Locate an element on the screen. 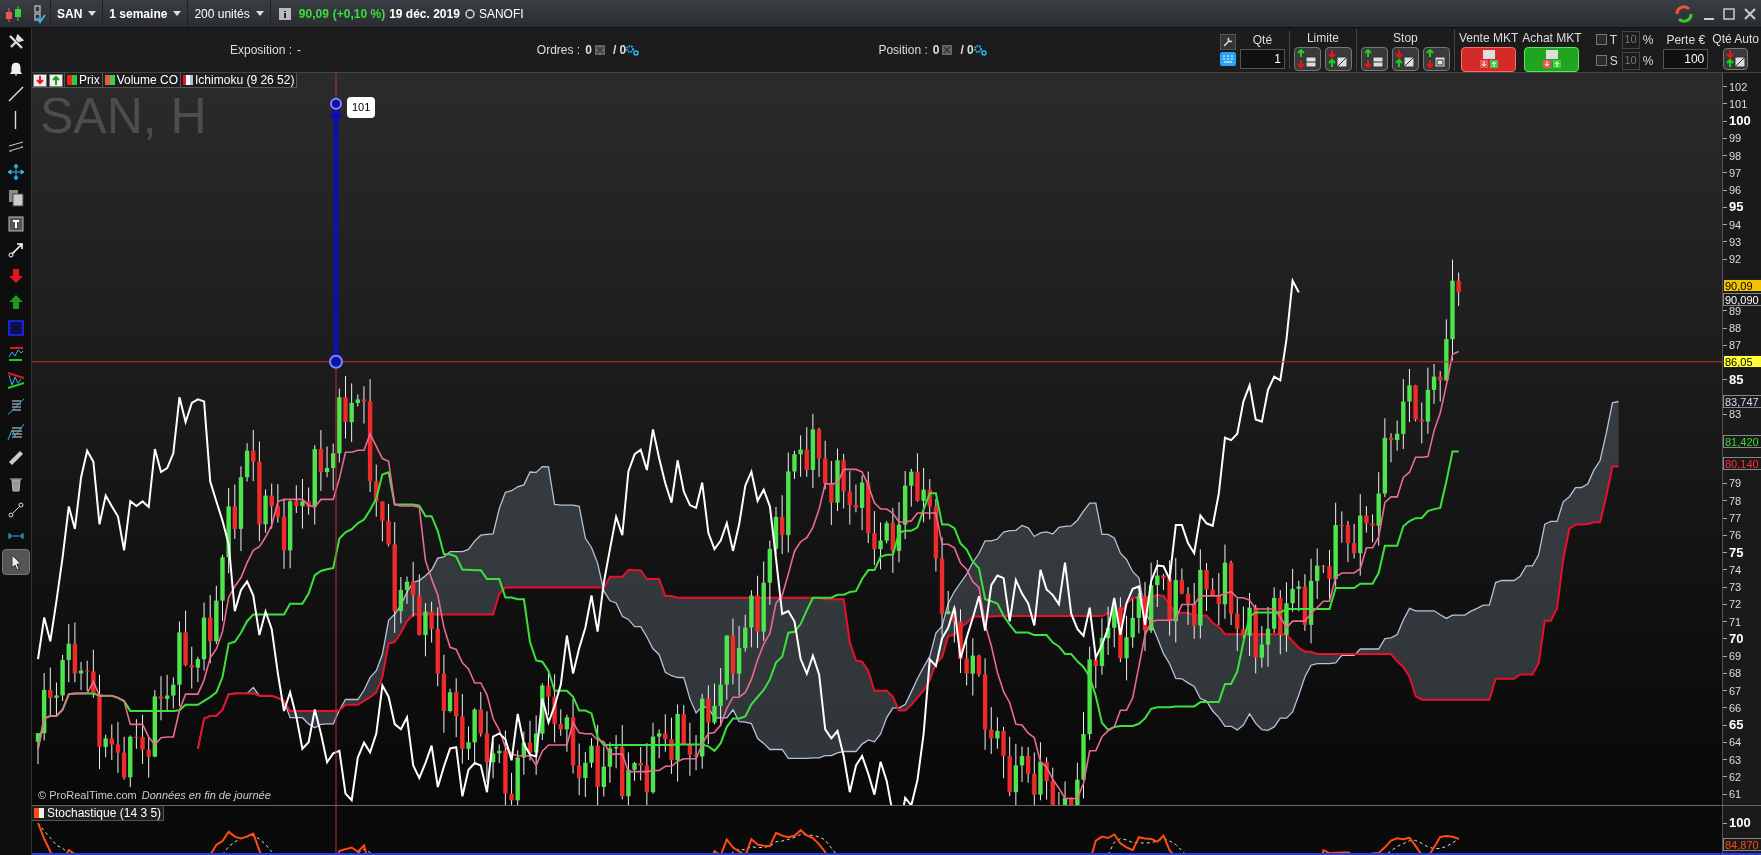 The height and width of the screenshot is (855, 1761). candlestick-icon is located at coordinates (14, 13).